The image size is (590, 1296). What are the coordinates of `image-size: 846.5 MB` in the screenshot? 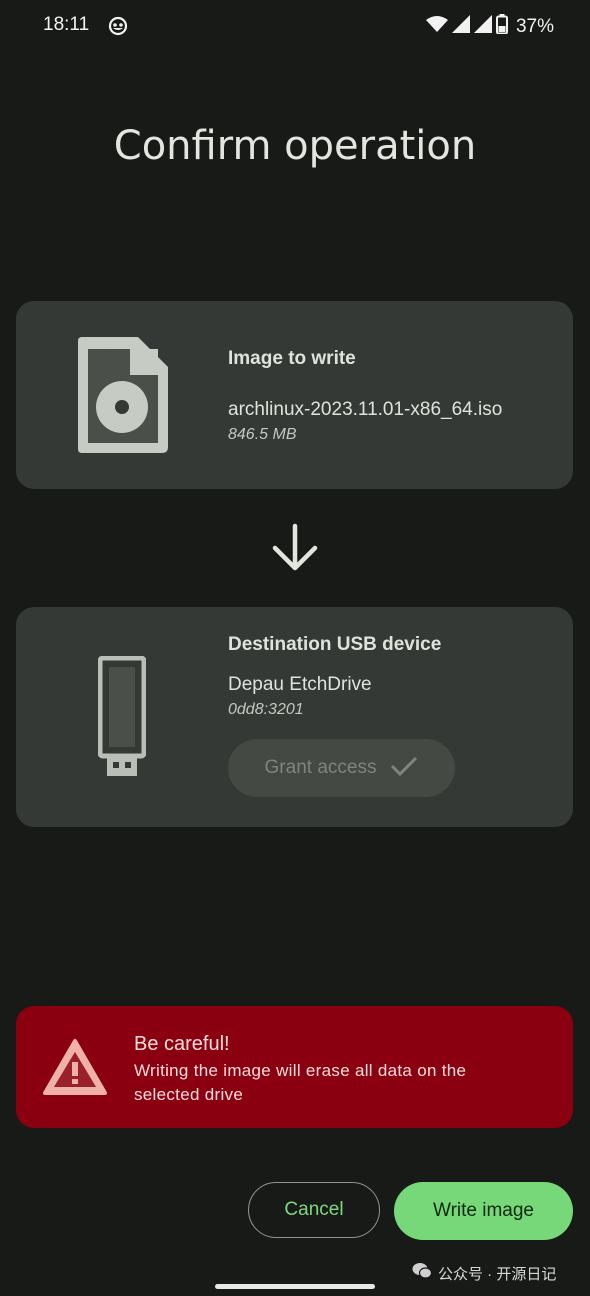 It's located at (262, 434).